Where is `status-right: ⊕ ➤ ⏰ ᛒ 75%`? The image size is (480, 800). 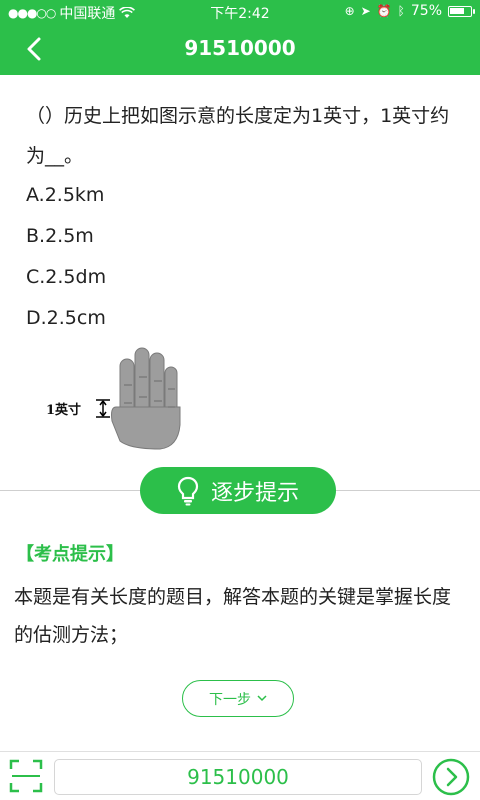 status-right: ⊕ ➤ ⏰ ᛒ 75% is located at coordinates (409, 11).